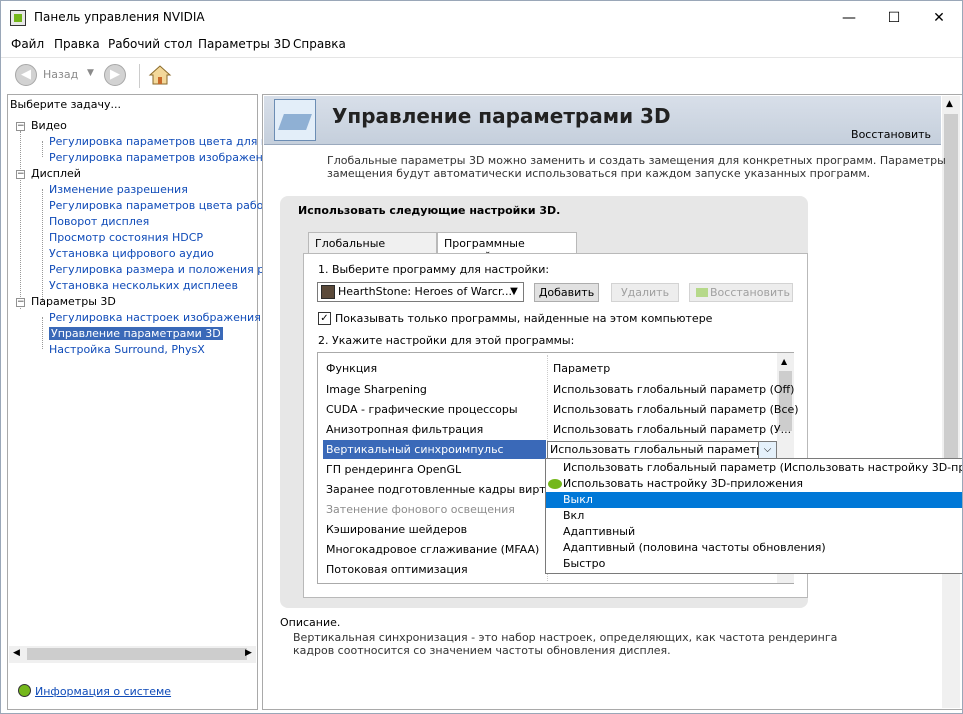 The width and height of the screenshot is (963, 714). Describe the element at coordinates (396, 529) in the screenshot. I see `row-function: Кэширование шейдеров` at that location.